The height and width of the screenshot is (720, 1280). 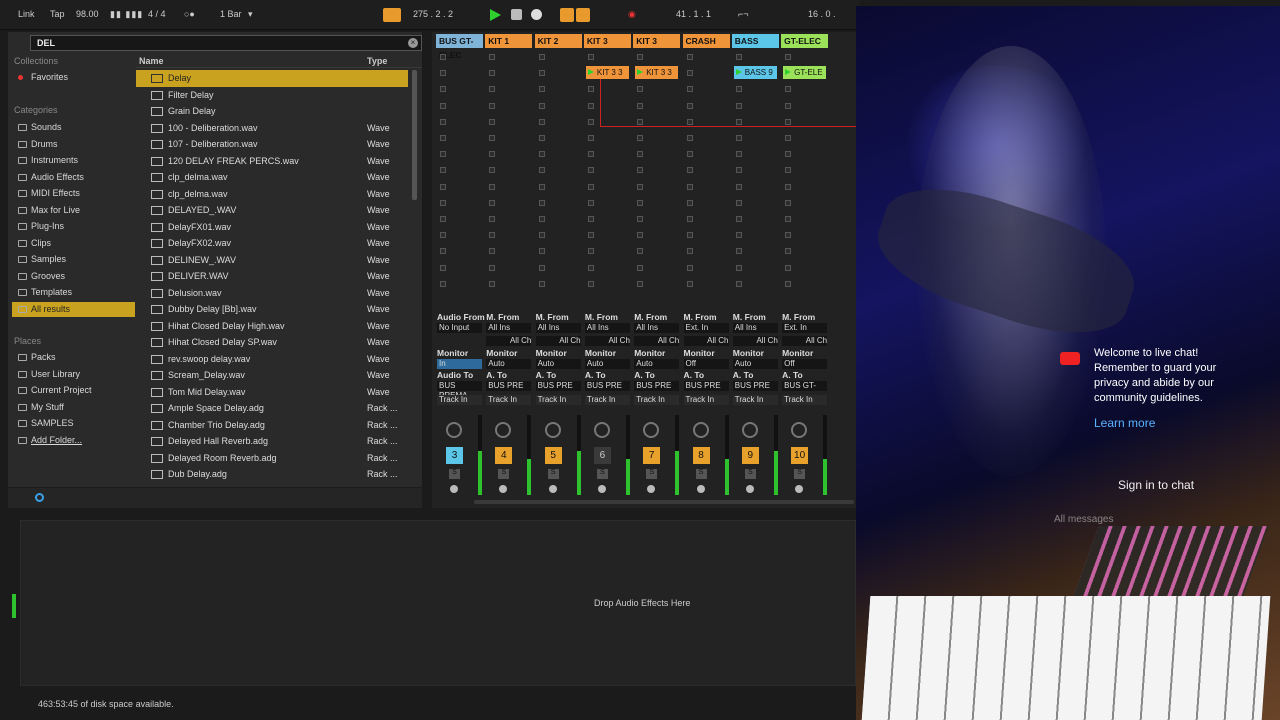 I want to click on list-item: DelayFX01.wav Wave, so click(x=272, y=227).